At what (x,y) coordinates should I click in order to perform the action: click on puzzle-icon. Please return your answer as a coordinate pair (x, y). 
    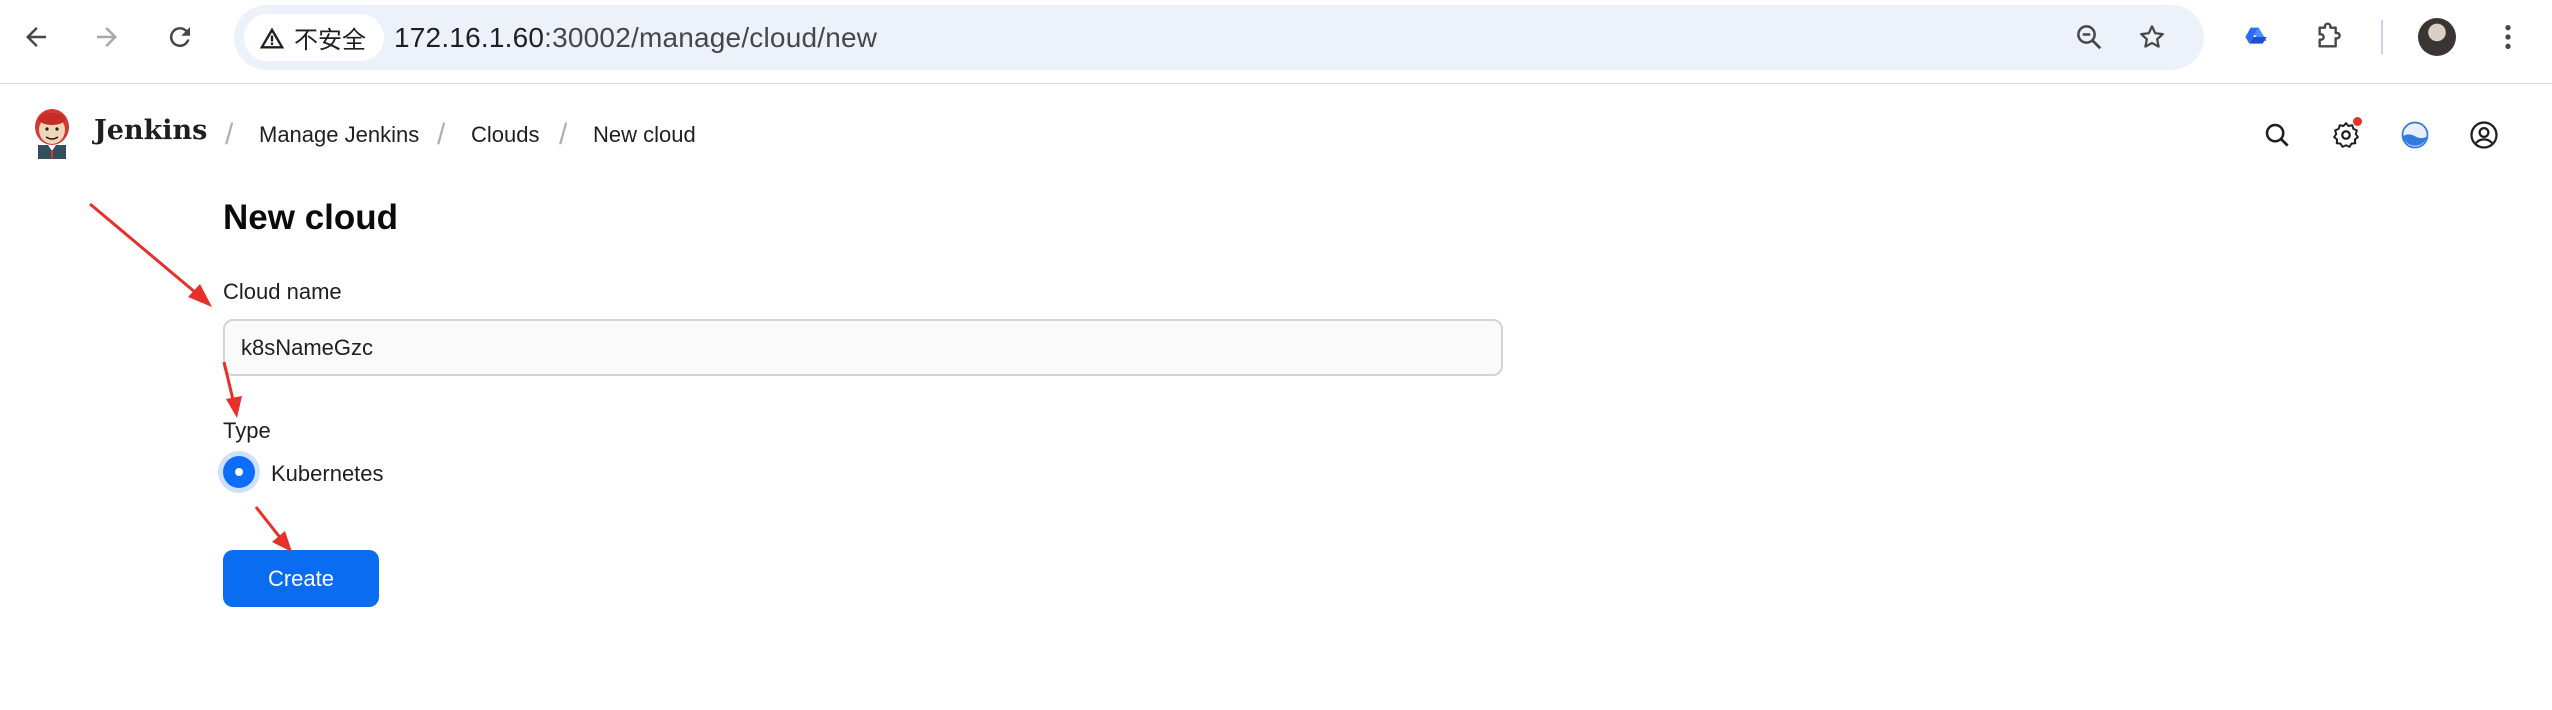
    Looking at the image, I should click on (2329, 35).